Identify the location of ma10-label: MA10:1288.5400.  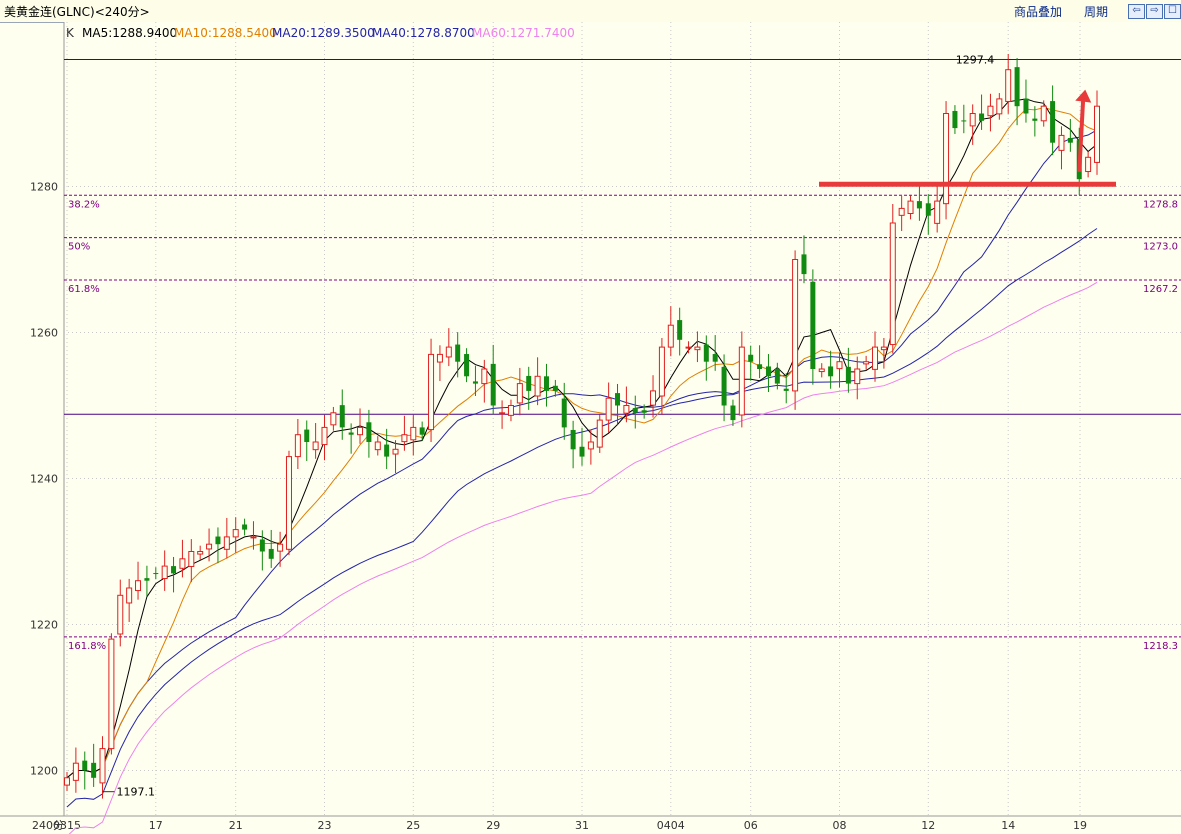
(225, 33).